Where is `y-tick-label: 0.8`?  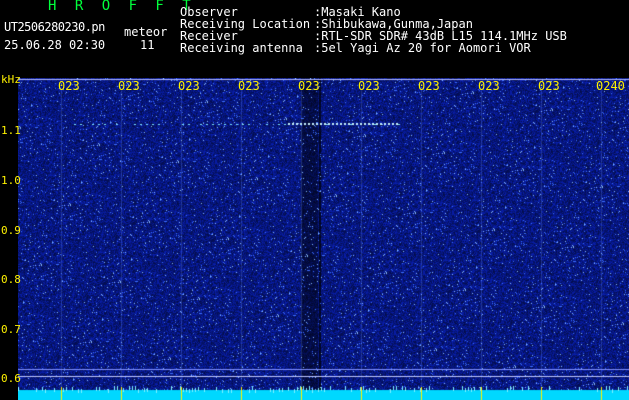 y-tick-label: 0.8 is located at coordinates (11, 279).